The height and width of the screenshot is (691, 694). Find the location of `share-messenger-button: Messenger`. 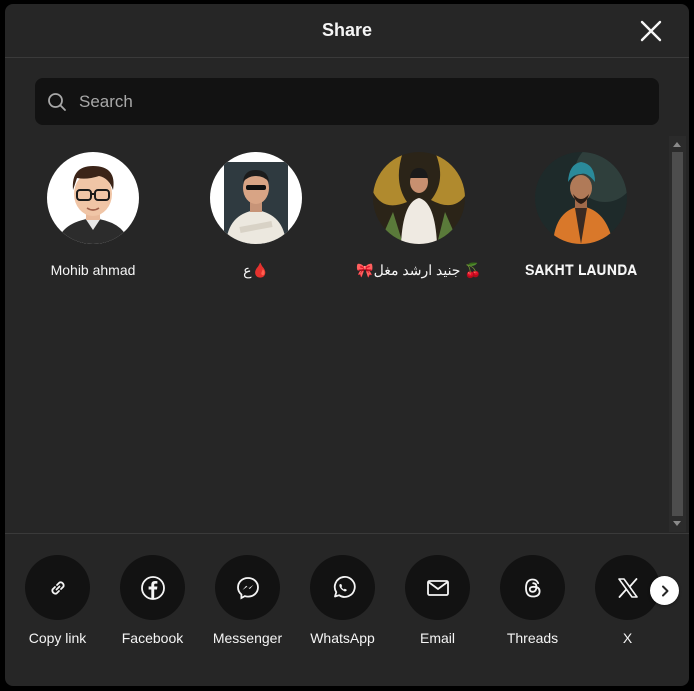

share-messenger-button: Messenger is located at coordinates (247, 600).